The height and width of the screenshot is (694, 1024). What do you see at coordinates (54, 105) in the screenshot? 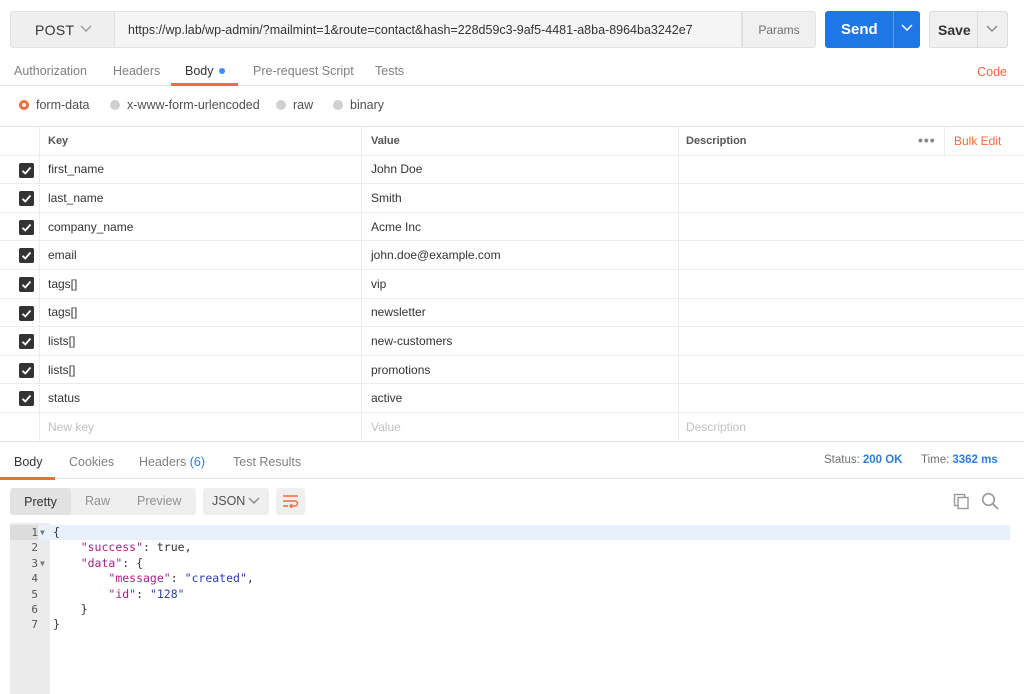
I see `radio-form-data: form-data` at bounding box center [54, 105].